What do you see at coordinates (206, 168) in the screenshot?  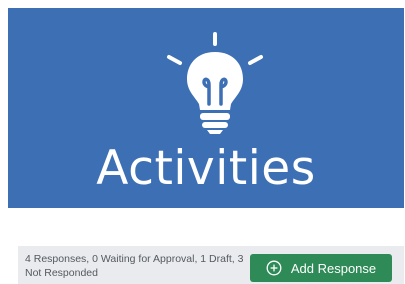 I see `banner-title: Activities` at bounding box center [206, 168].